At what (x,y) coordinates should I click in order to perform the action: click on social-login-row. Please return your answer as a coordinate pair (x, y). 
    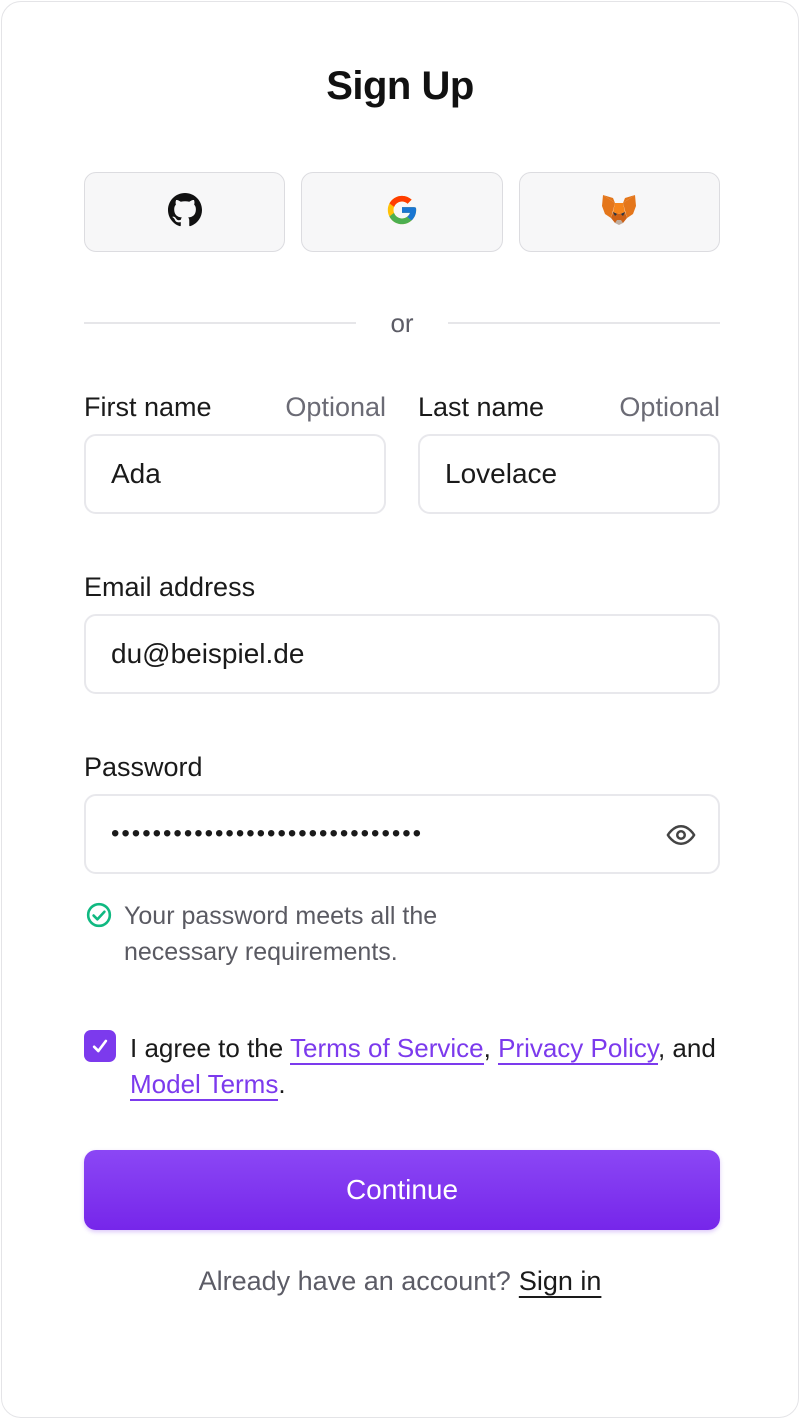
    Looking at the image, I should click on (402, 212).